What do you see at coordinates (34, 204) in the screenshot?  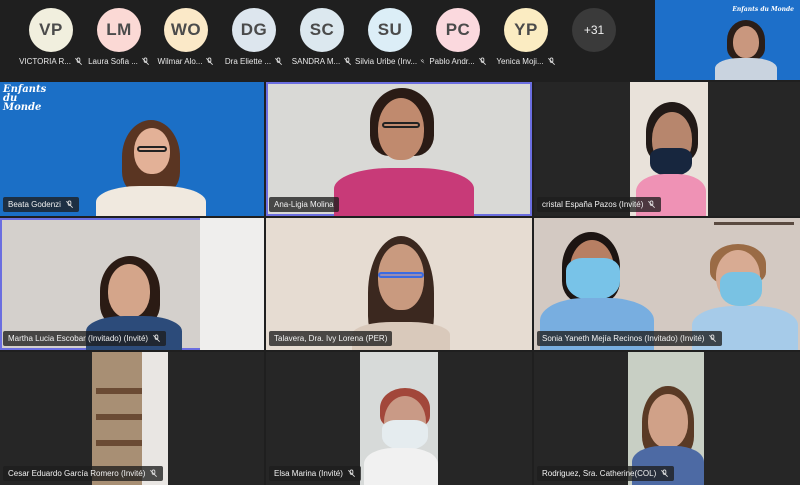 I see `participant-name: Beata Godenzi` at bounding box center [34, 204].